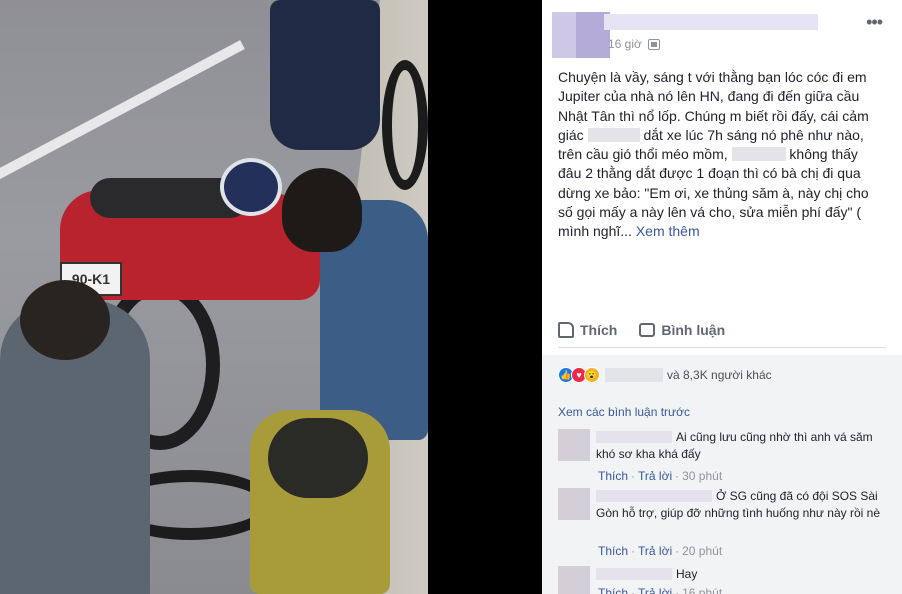 This screenshot has width=902, height=594. What do you see at coordinates (653, 44) in the screenshot?
I see `audience-icon` at bounding box center [653, 44].